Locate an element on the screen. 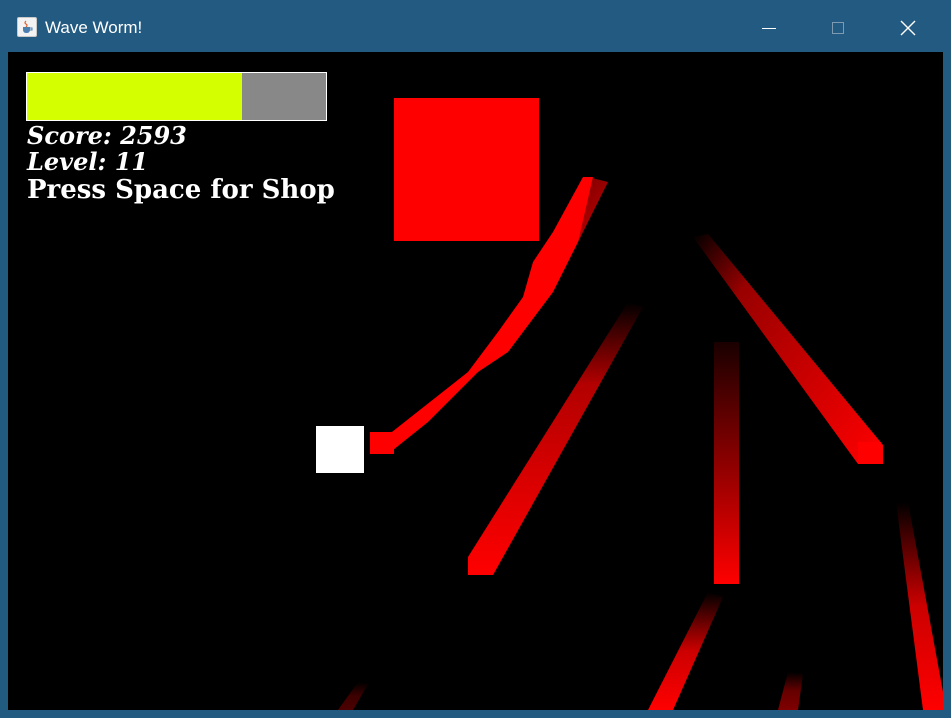 The height and width of the screenshot is (718, 951). minimize-icon is located at coordinates (769, 28).